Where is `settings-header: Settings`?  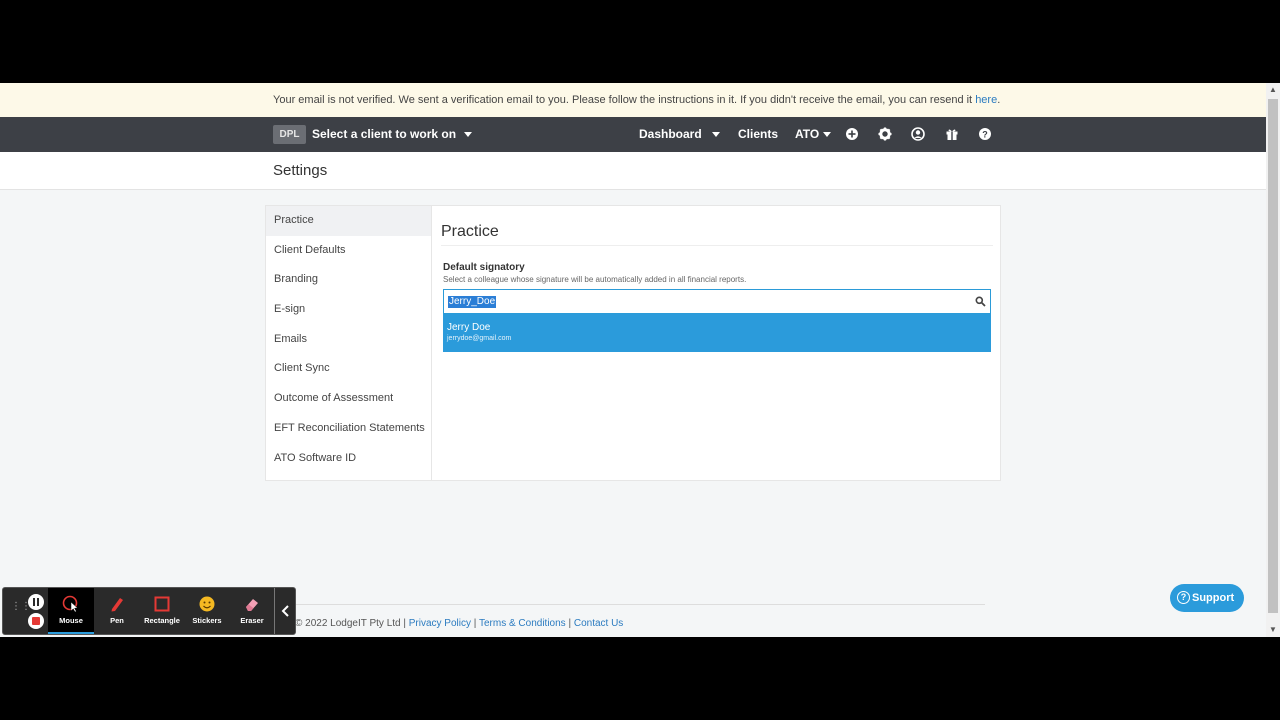
settings-header: Settings is located at coordinates (633, 171).